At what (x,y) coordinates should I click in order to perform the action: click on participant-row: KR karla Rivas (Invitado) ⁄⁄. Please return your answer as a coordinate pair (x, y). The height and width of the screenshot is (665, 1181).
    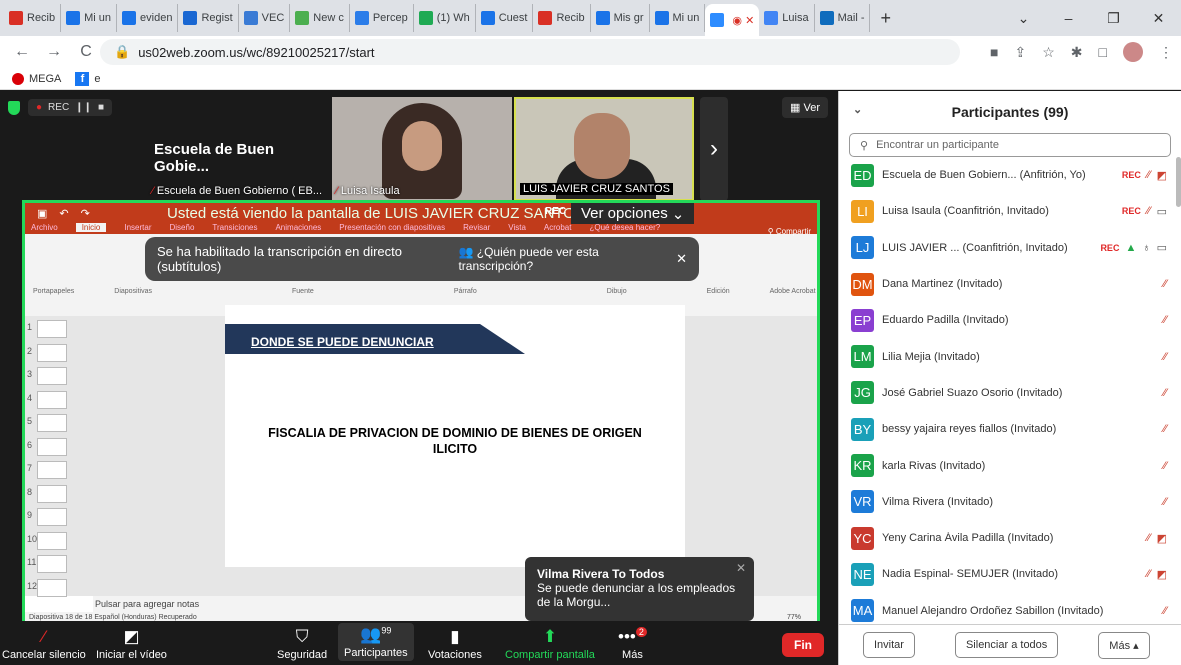
    Looking at the image, I should click on (1009, 465).